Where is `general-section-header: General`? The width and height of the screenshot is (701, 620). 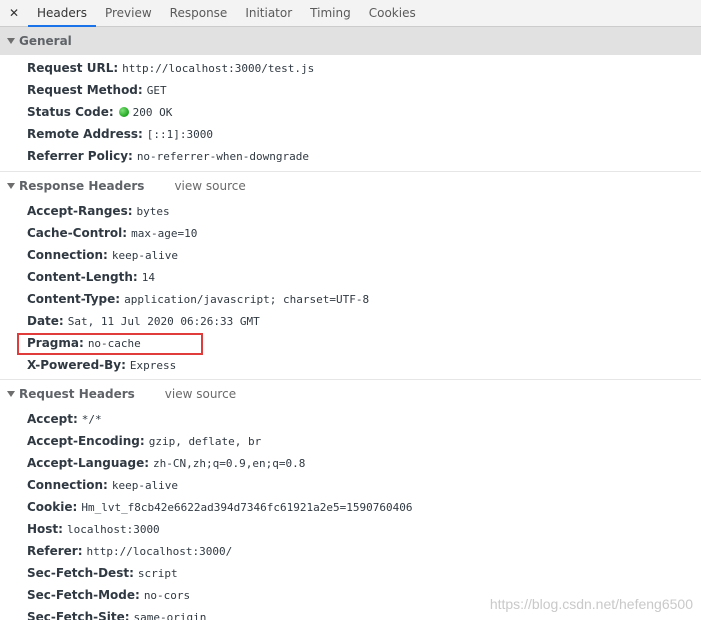
general-section-header: General is located at coordinates (350, 41).